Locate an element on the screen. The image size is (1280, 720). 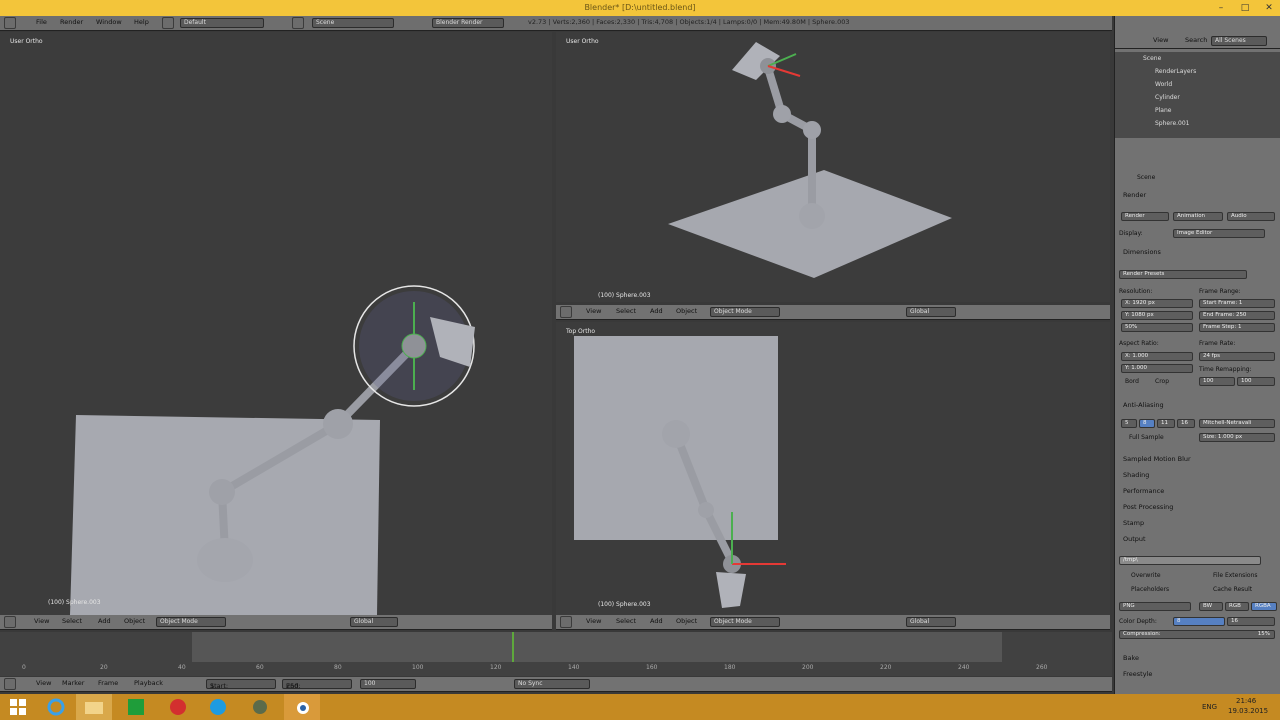
resolution-percent: 50% is located at coordinates (1157, 327).